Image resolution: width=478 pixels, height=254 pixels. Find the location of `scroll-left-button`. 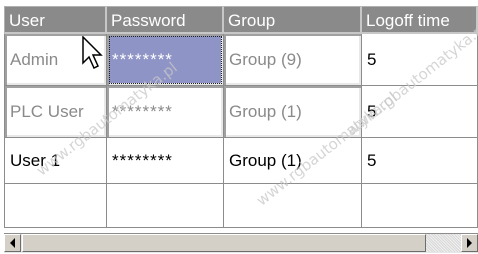

scroll-left-button is located at coordinates (12, 243).